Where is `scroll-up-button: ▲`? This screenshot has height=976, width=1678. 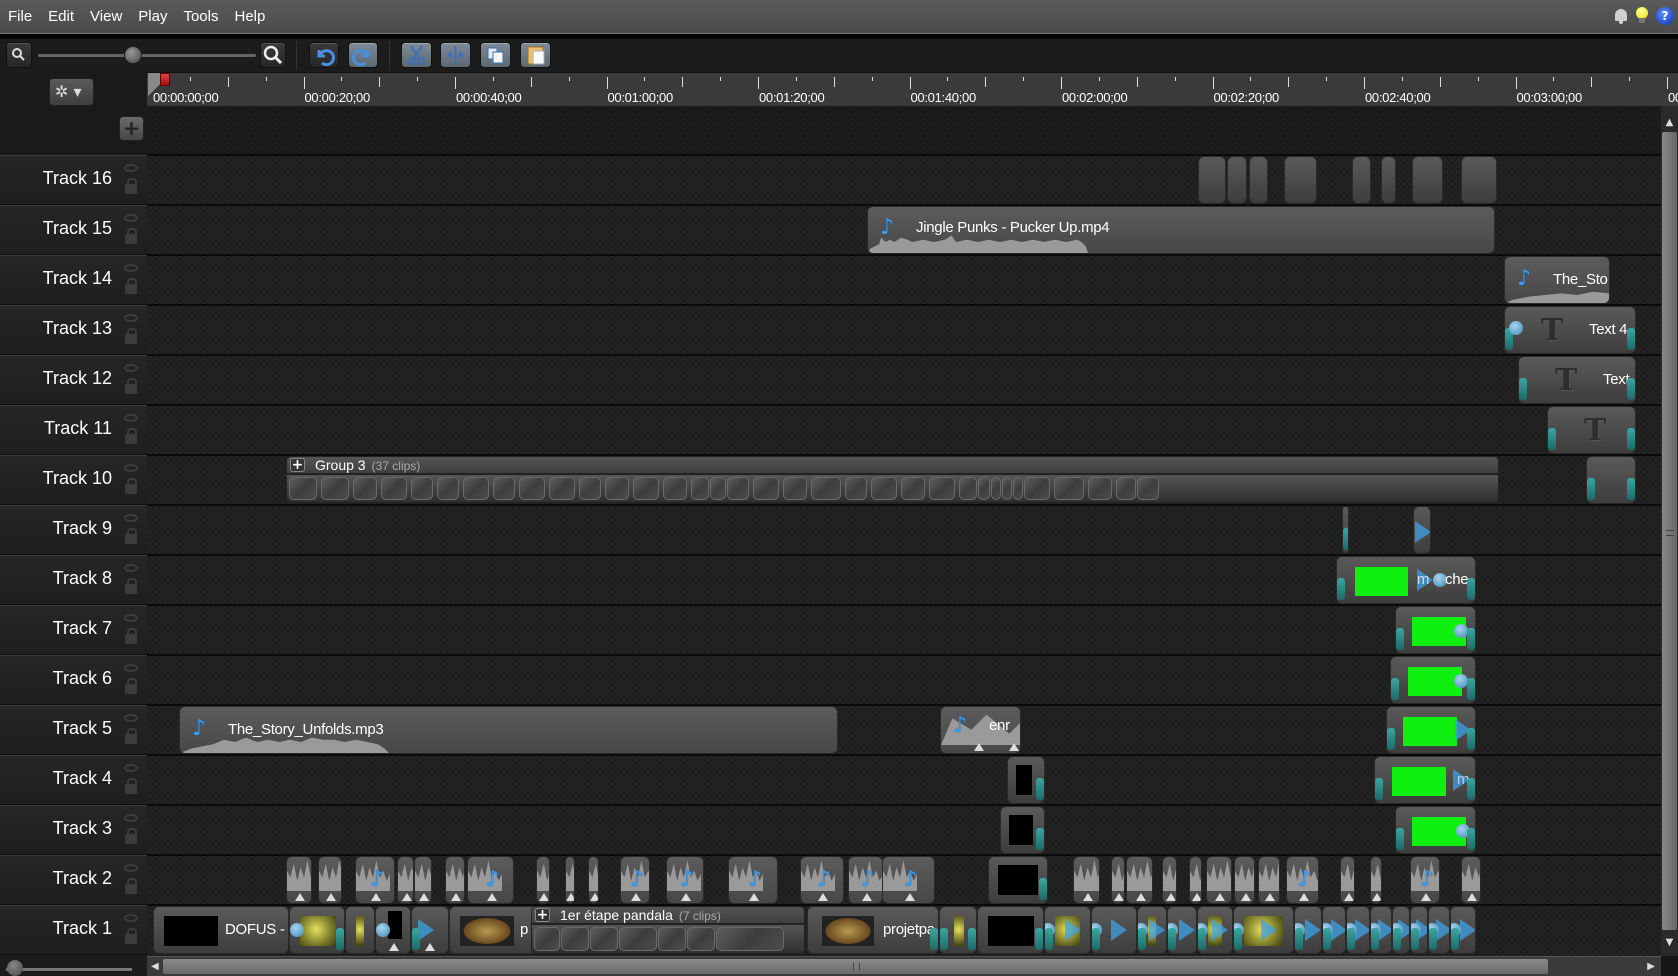 scroll-up-button: ▲ is located at coordinates (1669, 123).